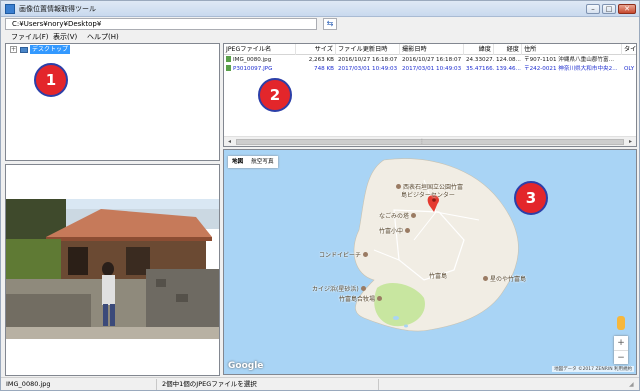 This screenshot has width=640, height=391. I want to click on folder-tree: + デスクトップ 1, so click(112, 102).